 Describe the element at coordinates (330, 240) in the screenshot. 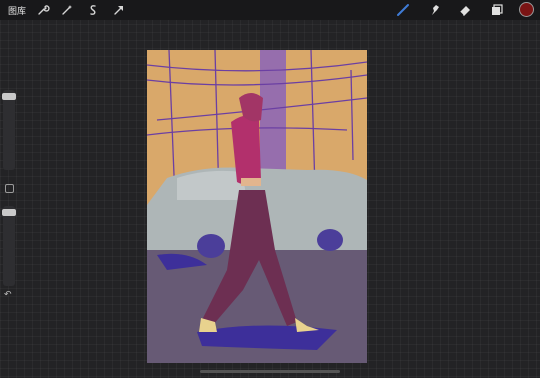

I see `rear-wheel` at that location.